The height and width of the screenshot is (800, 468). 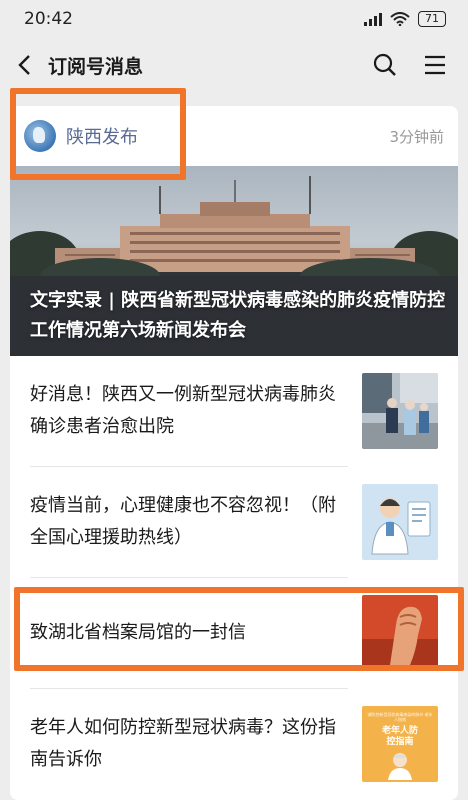 I want to click on status-icons: 71, so click(x=405, y=19).